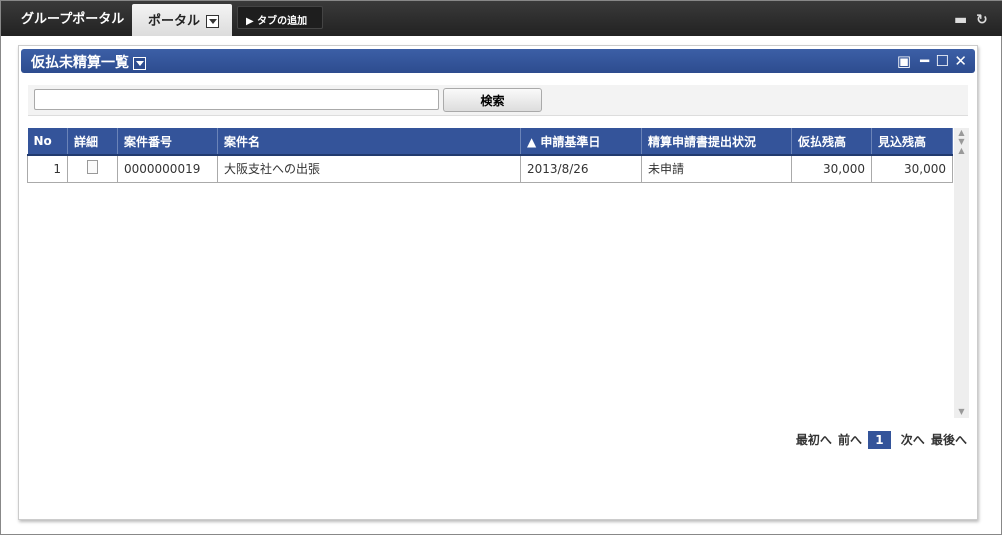 The width and height of the screenshot is (1002, 535). Describe the element at coordinates (498, 61) in the screenshot. I see `portlet-header: 仮払未精算一覧 ▣ ━ ☐ ✕` at that location.